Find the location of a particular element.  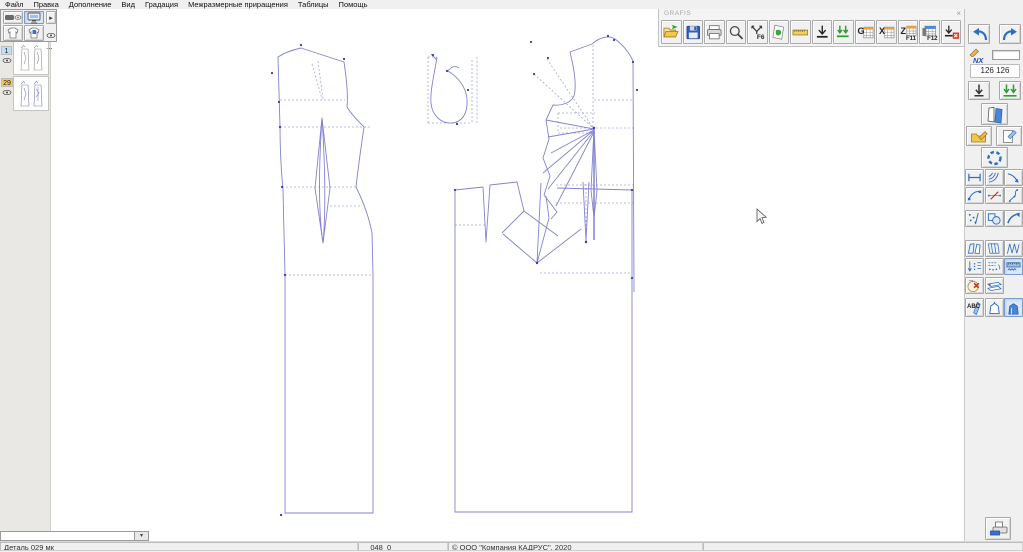

piece-filled-tool is located at coordinates (1013, 307).